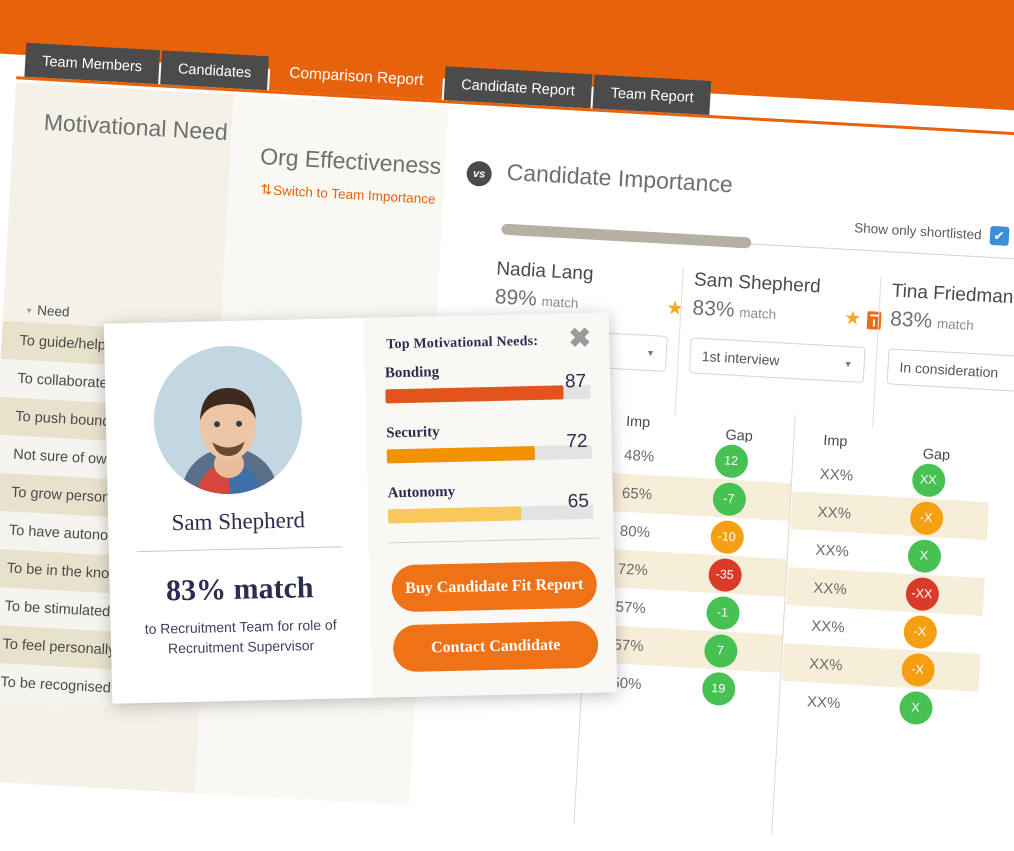 The height and width of the screenshot is (851, 1014). Describe the element at coordinates (577, 441) in the screenshot. I see `need-bar-value: 72` at that location.